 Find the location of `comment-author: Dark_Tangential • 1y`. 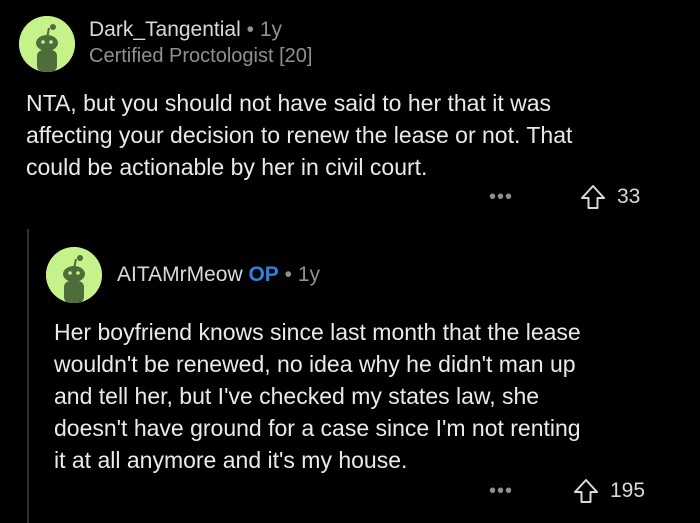

comment-author: Dark_Tangential • 1y is located at coordinates (185, 30).